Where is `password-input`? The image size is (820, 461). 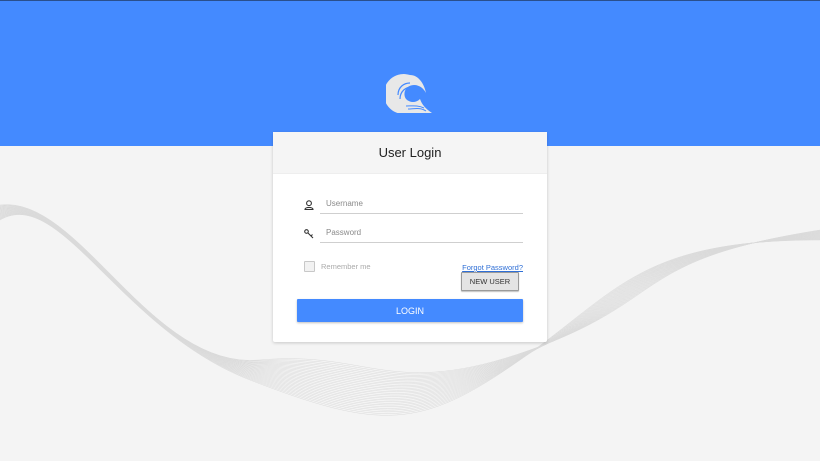
password-input is located at coordinates (421, 233).